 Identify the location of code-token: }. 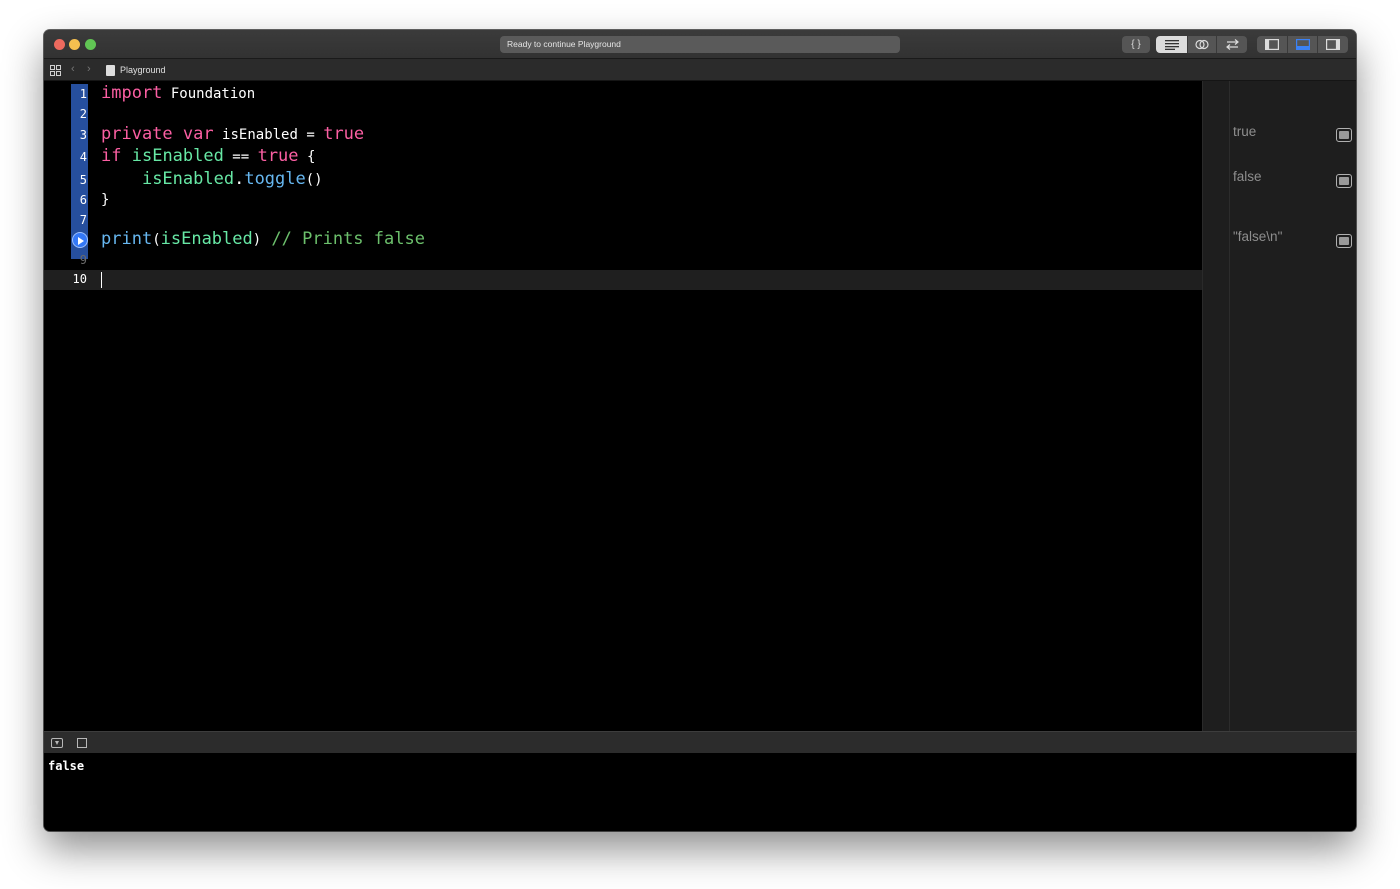
(105, 200).